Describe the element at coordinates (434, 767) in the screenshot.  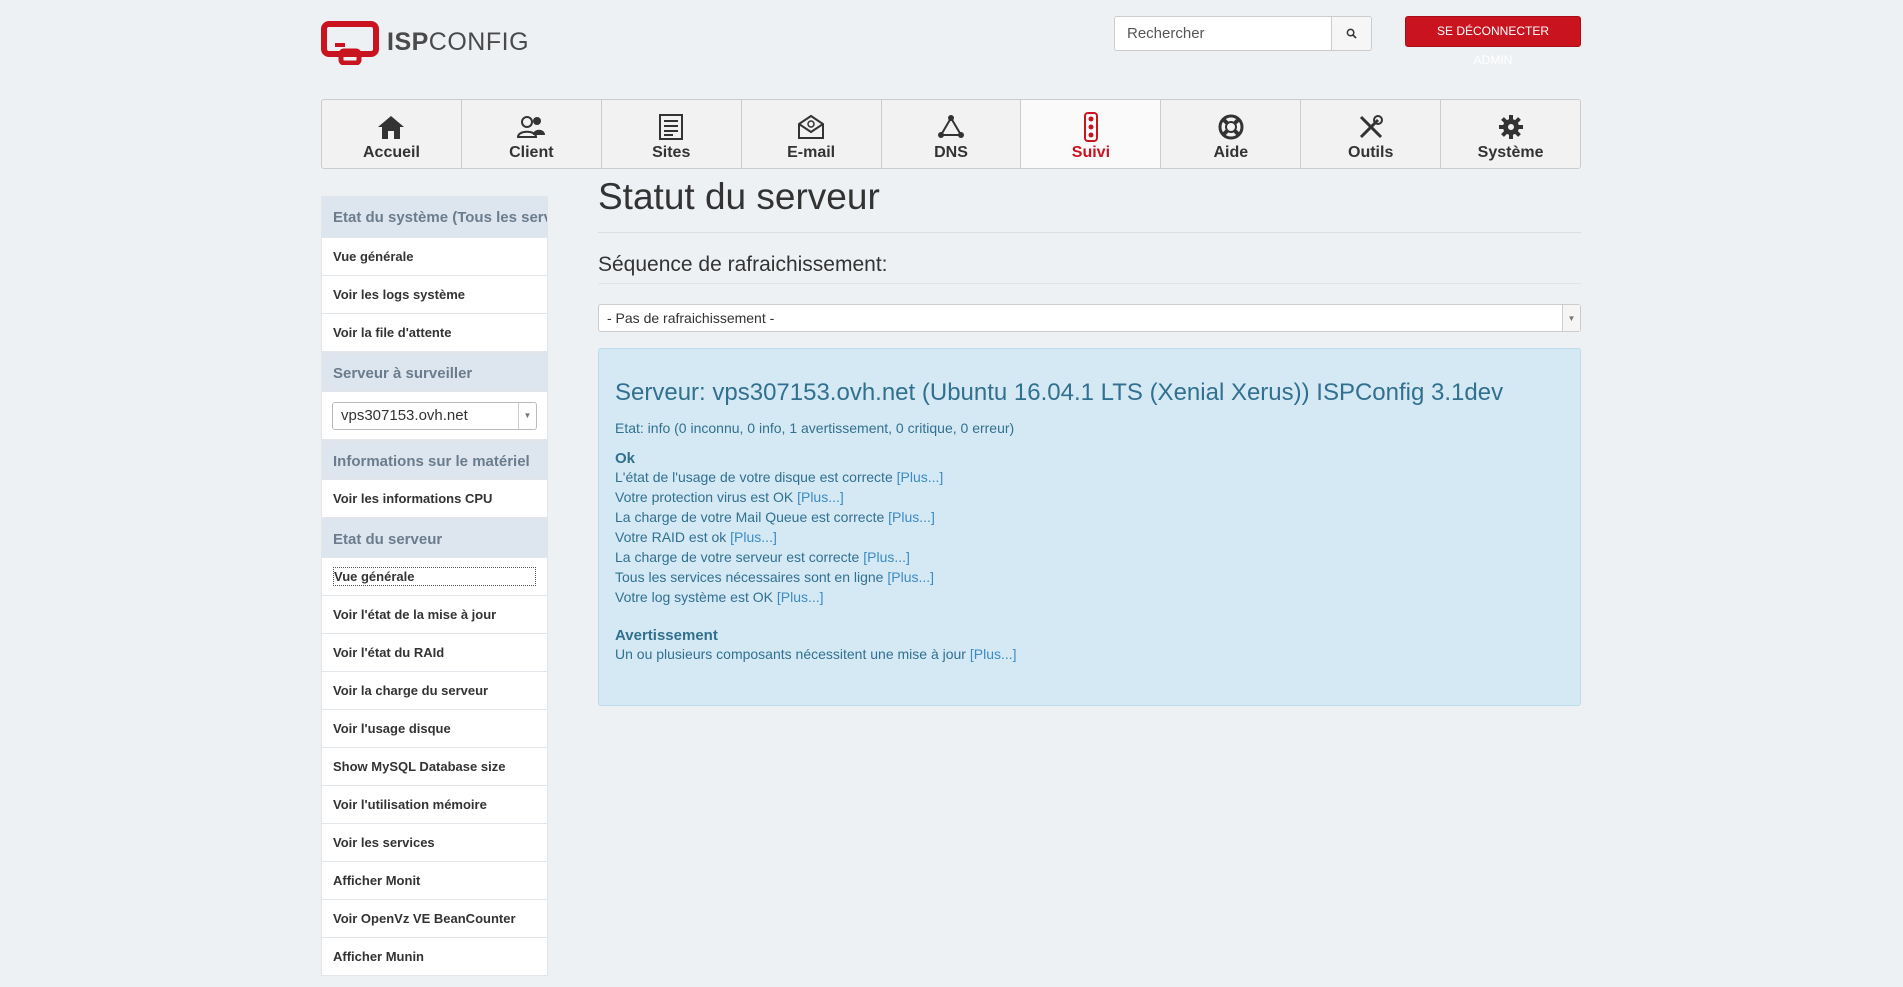
I see `sidebar-item-mysql-size: Show MySQL Database size` at that location.